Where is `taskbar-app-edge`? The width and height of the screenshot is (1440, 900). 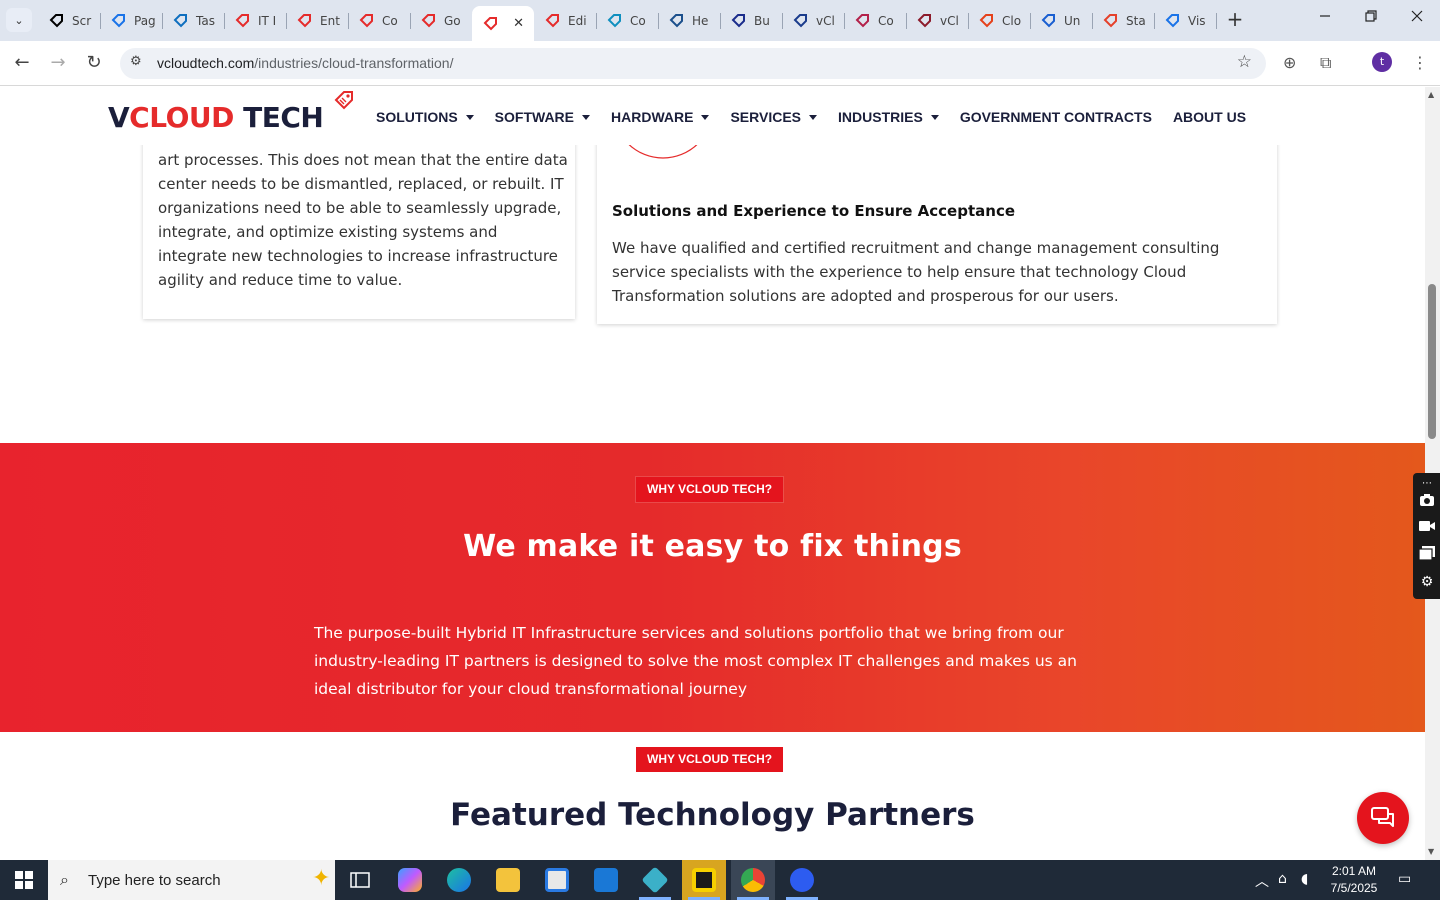 taskbar-app-edge is located at coordinates (459, 880).